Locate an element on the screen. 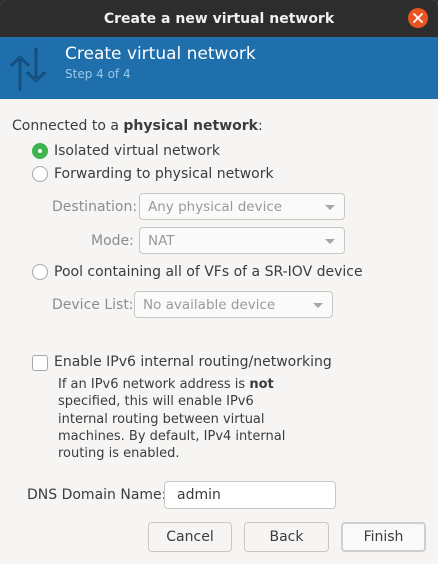  connected-prefix: Connected to a is located at coordinates (68, 126).